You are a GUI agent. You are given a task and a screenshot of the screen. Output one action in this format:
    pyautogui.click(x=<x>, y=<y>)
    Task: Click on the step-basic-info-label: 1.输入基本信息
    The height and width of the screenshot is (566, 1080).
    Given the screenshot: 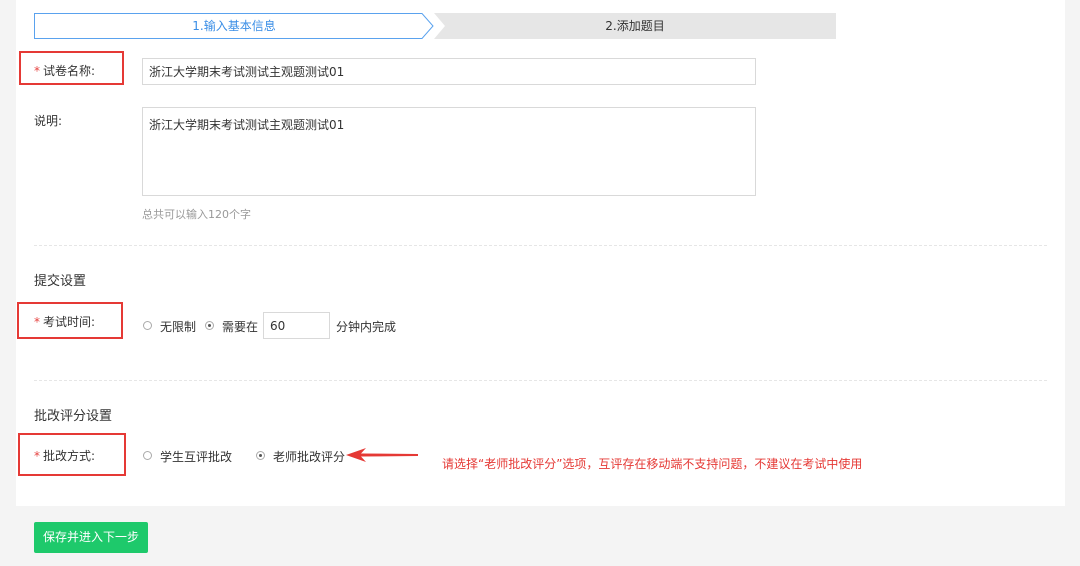 What is the action you would take?
    pyautogui.click(x=234, y=26)
    